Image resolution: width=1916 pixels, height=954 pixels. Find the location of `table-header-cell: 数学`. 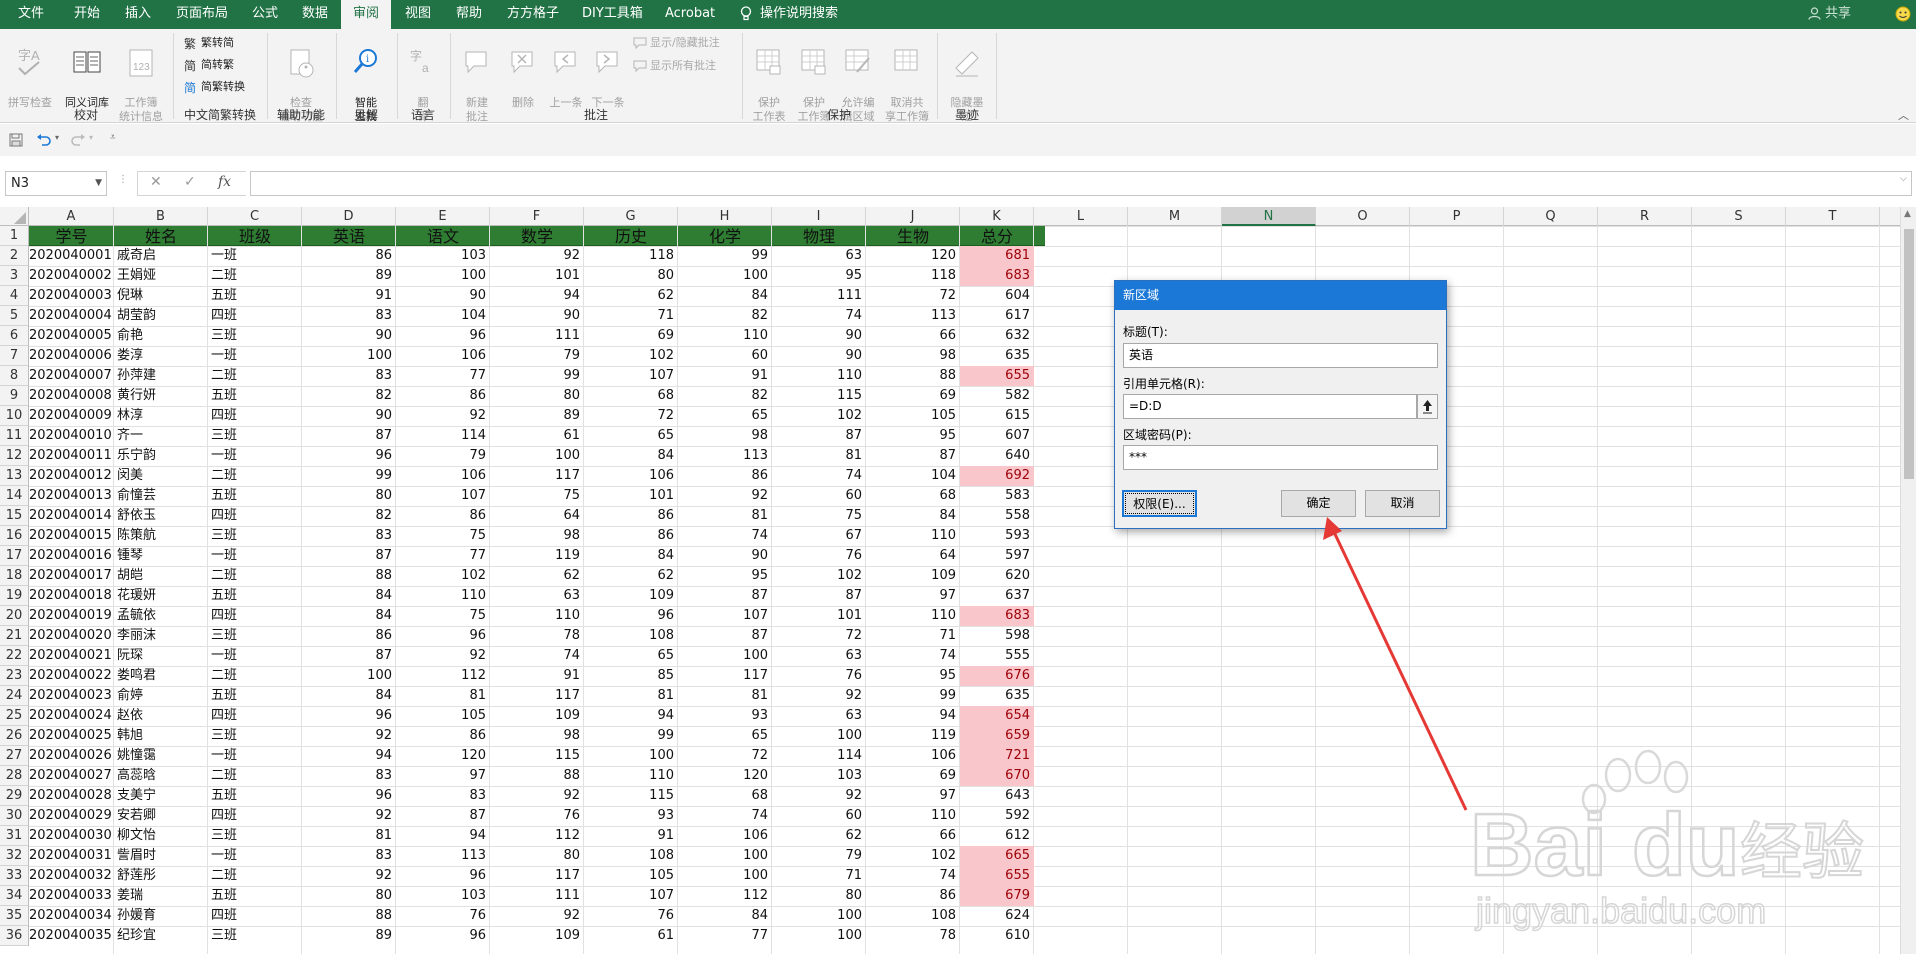

table-header-cell: 数学 is located at coordinates (537, 236).